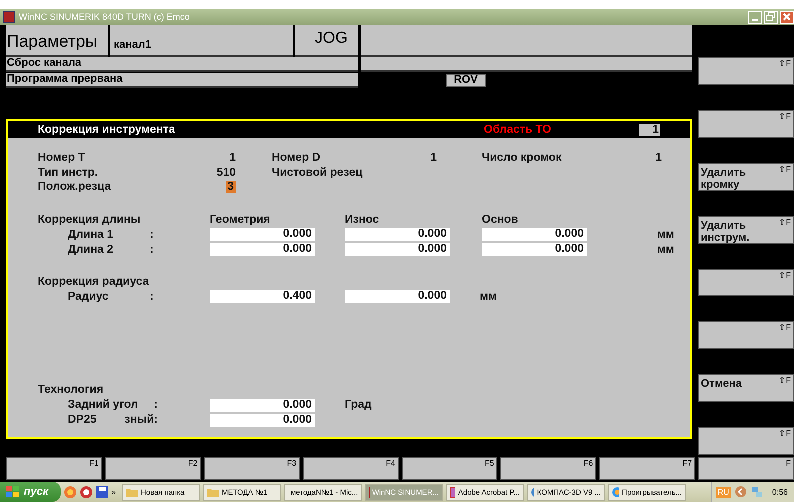 The image size is (794, 502). I want to click on close-button, so click(787, 17).